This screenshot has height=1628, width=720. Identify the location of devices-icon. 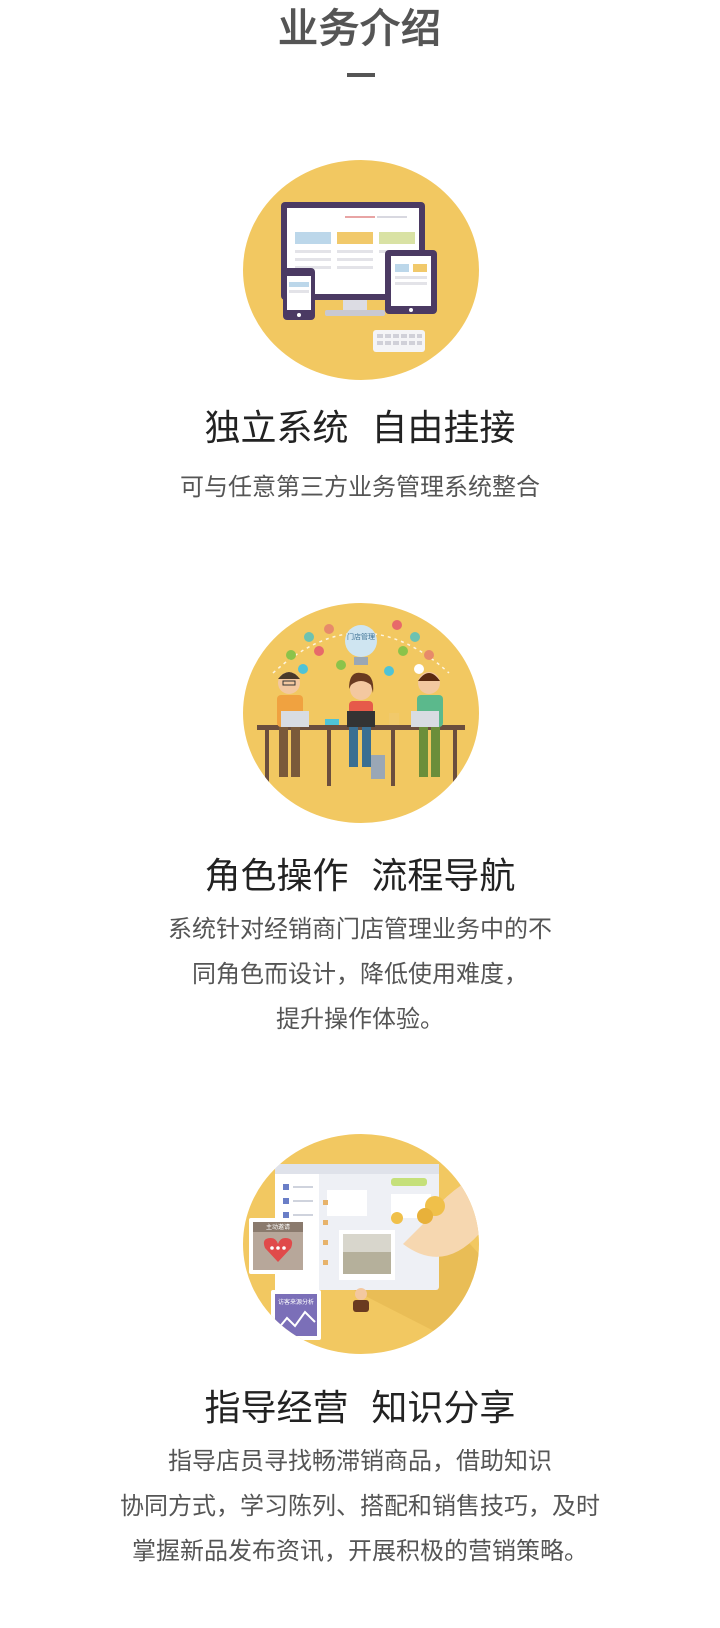
(359, 277).